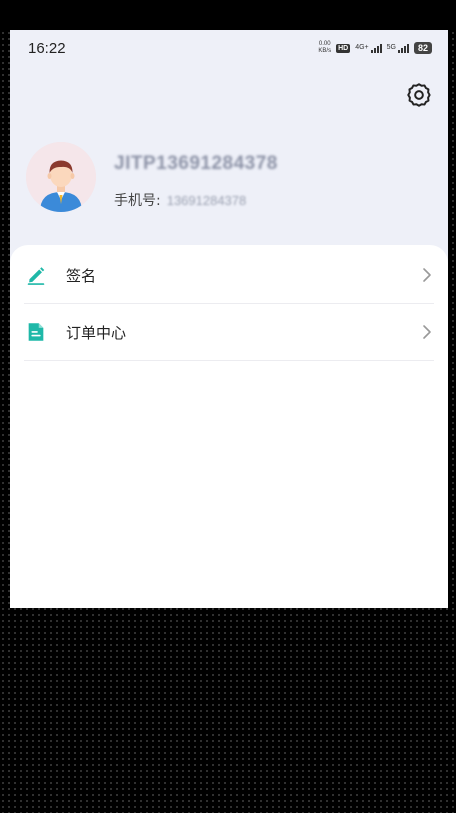  I want to click on menu-item-label: 订单中心, so click(96, 332).